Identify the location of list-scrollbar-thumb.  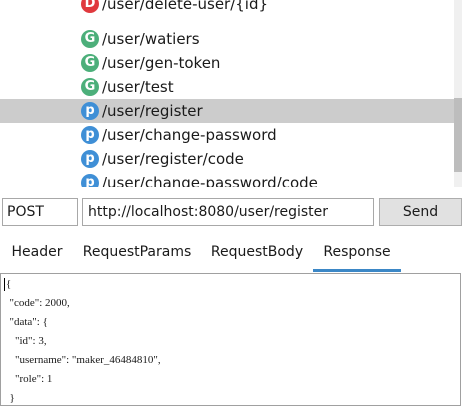
(458, 135).